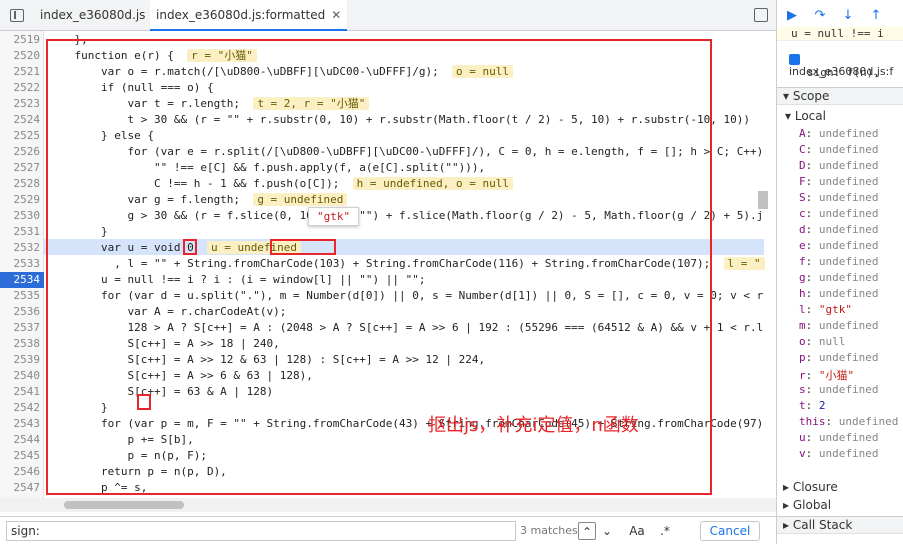 The image size is (903, 544). Describe the element at coordinates (820, 16) in the screenshot. I see `step-over-icon: ↷` at that location.